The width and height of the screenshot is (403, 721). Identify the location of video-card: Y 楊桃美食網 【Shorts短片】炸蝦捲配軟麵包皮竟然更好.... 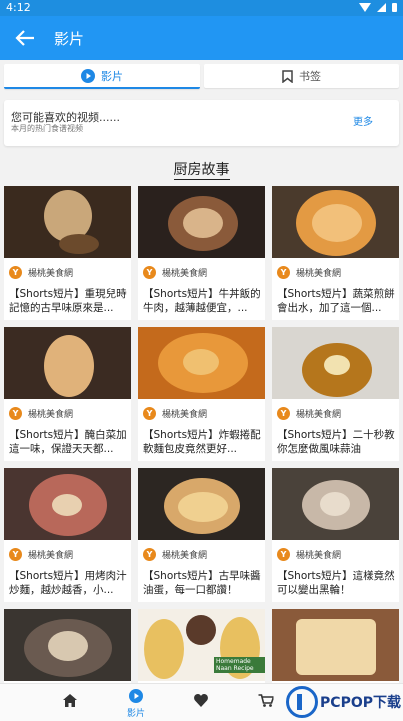
(201, 394).